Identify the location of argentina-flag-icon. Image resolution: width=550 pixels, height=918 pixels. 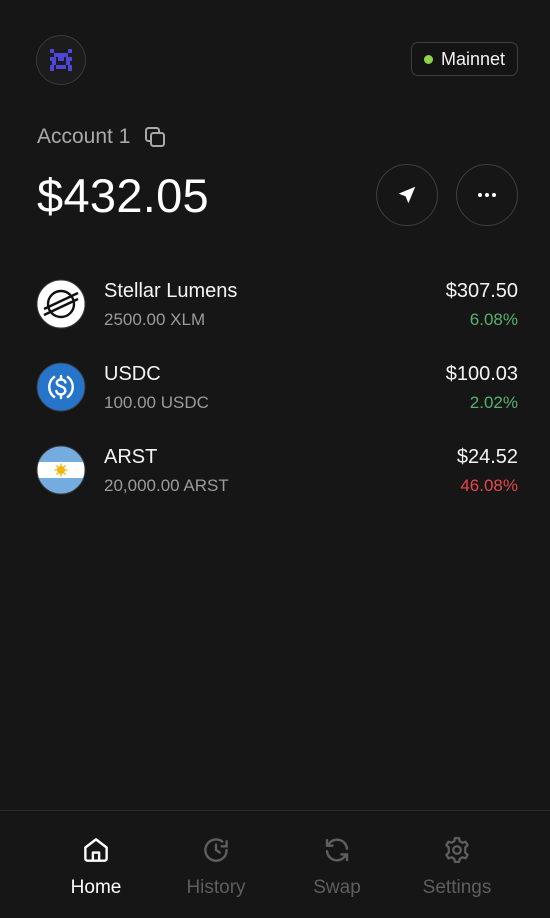
(61, 470).